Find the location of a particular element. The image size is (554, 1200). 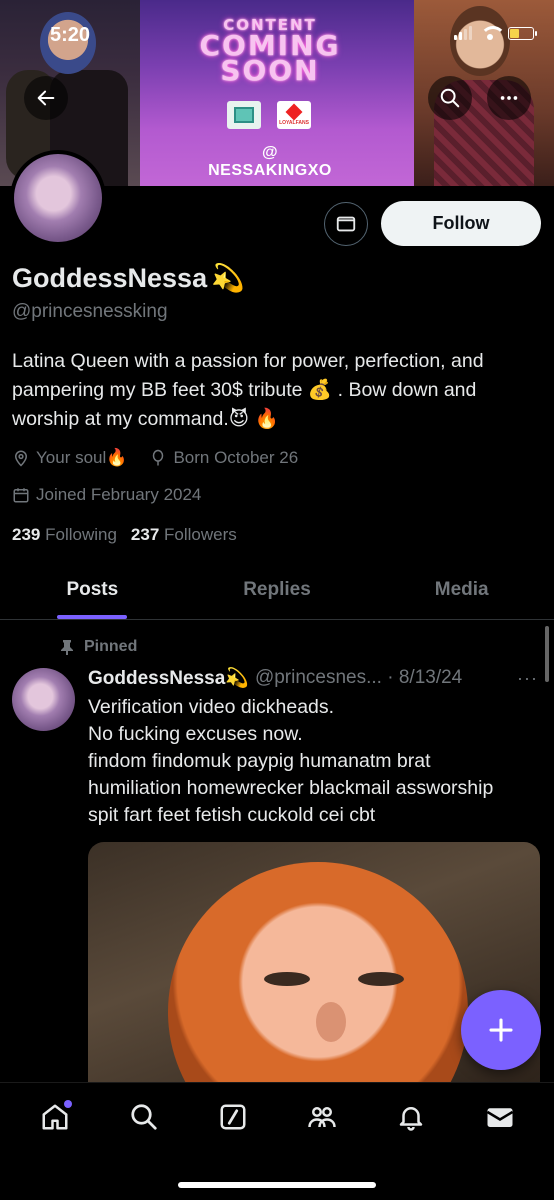

profile-avatar is located at coordinates (58, 198).